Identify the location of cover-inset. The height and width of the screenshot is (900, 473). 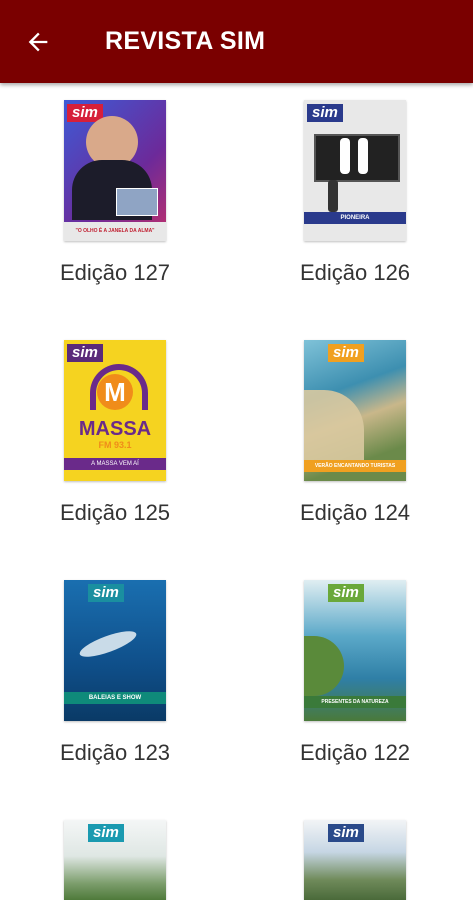
(137, 202).